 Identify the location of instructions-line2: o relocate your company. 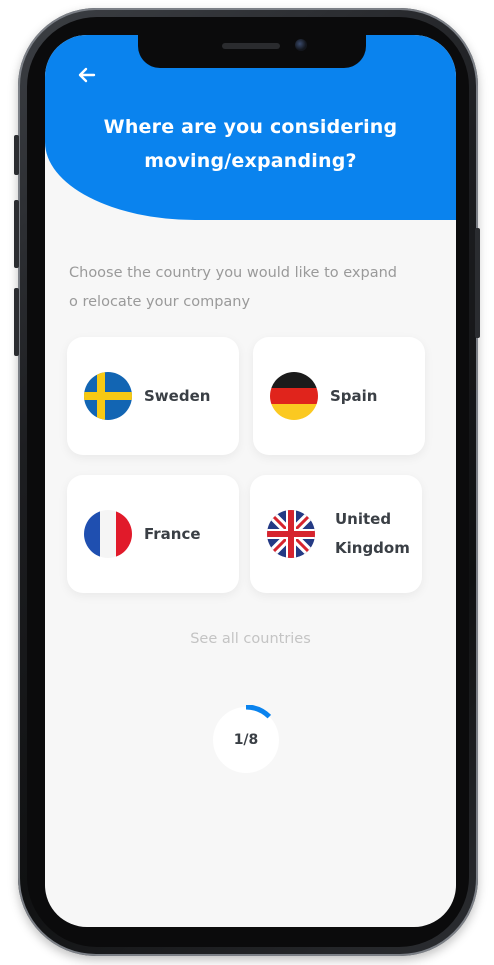
(160, 302).